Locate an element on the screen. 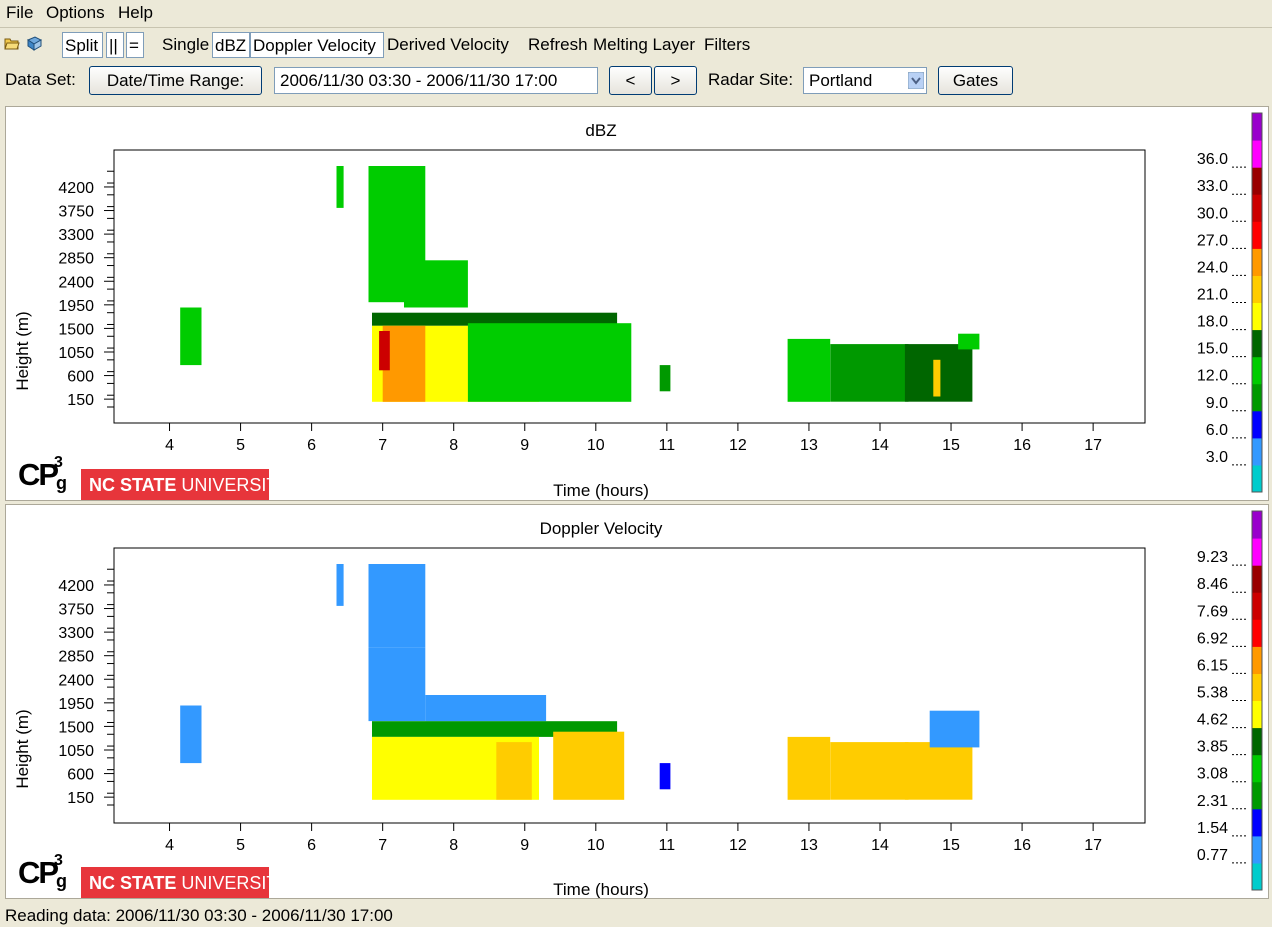 Image resolution: width=1272 pixels, height=927 pixels. radar-site-select: Portland is located at coordinates (865, 80).